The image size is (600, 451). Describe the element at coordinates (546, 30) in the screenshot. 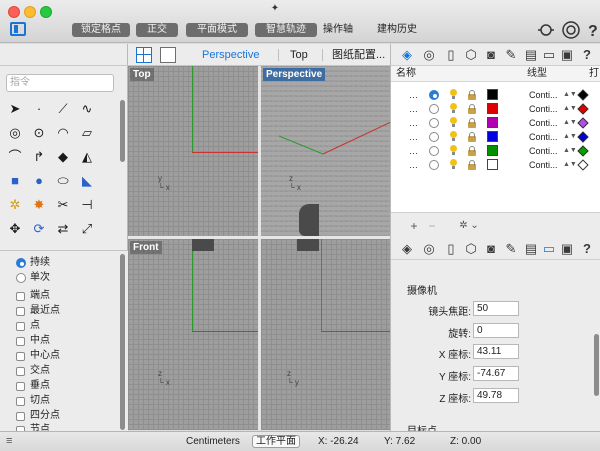

I see `gumball-icon` at that location.